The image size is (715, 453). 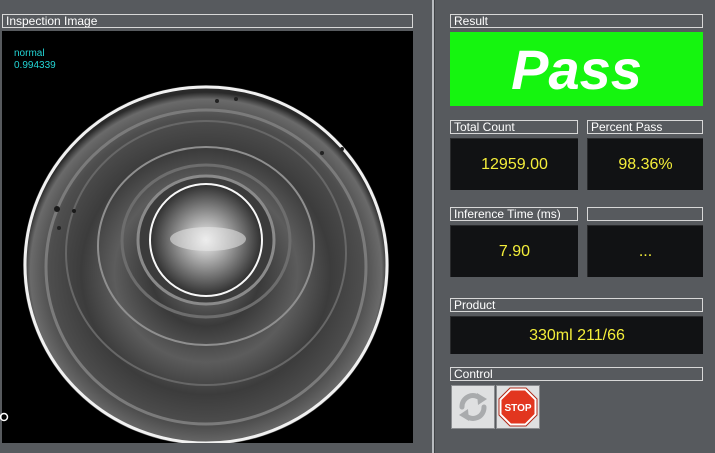 I want to click on result-status-text: Pass, so click(x=576, y=69).